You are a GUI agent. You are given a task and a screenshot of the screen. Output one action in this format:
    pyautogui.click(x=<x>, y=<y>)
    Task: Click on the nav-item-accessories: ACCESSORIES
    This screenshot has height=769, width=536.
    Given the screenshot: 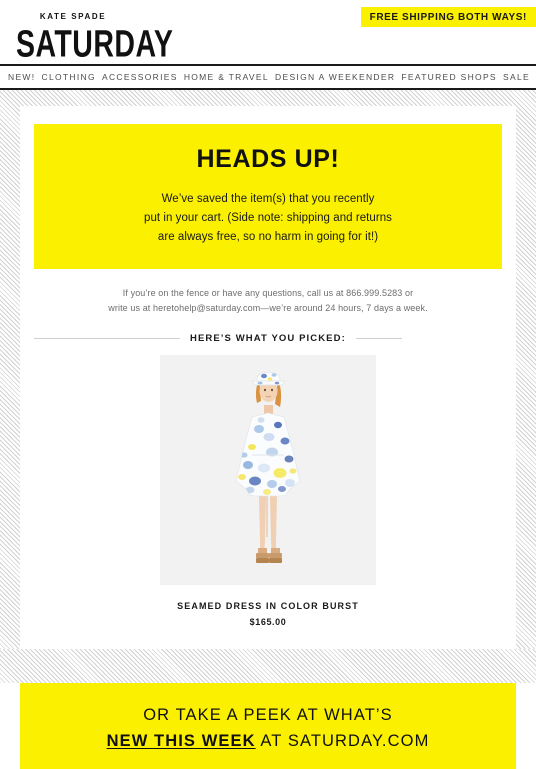 What is the action you would take?
    pyautogui.click(x=140, y=77)
    